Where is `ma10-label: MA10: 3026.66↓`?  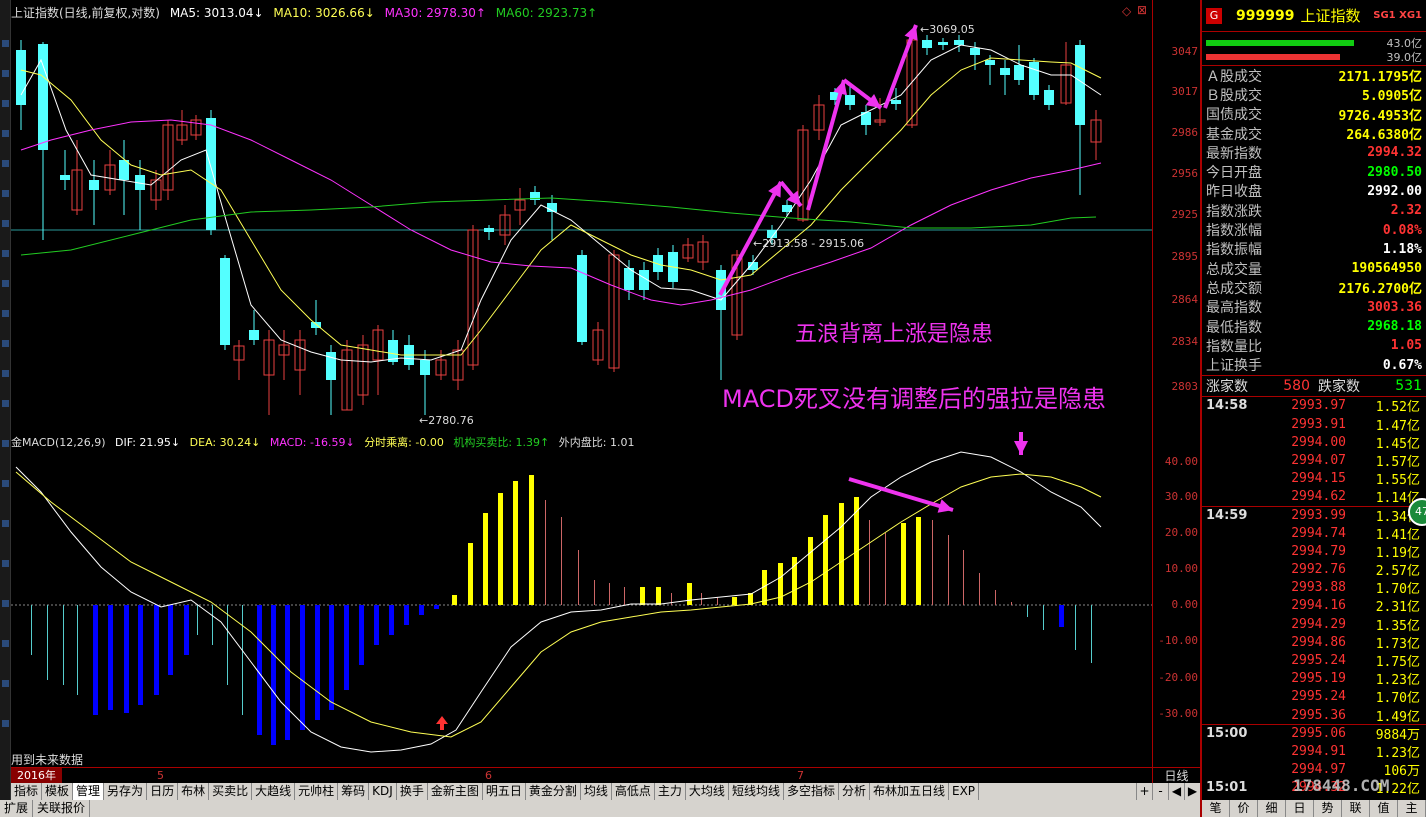 ma10-label: MA10: 3026.66↓ is located at coordinates (324, 13).